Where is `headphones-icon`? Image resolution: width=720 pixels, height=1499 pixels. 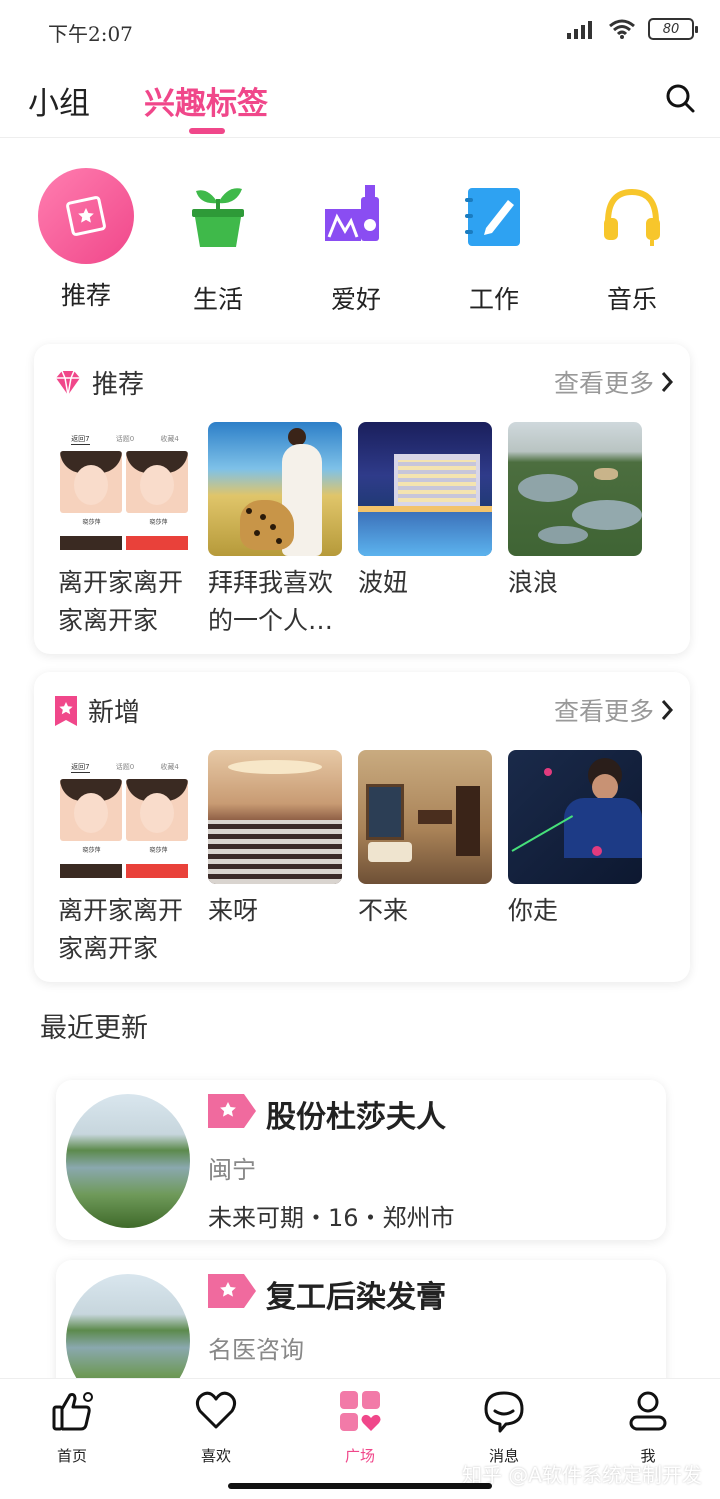
headphones-icon is located at coordinates (632, 216).